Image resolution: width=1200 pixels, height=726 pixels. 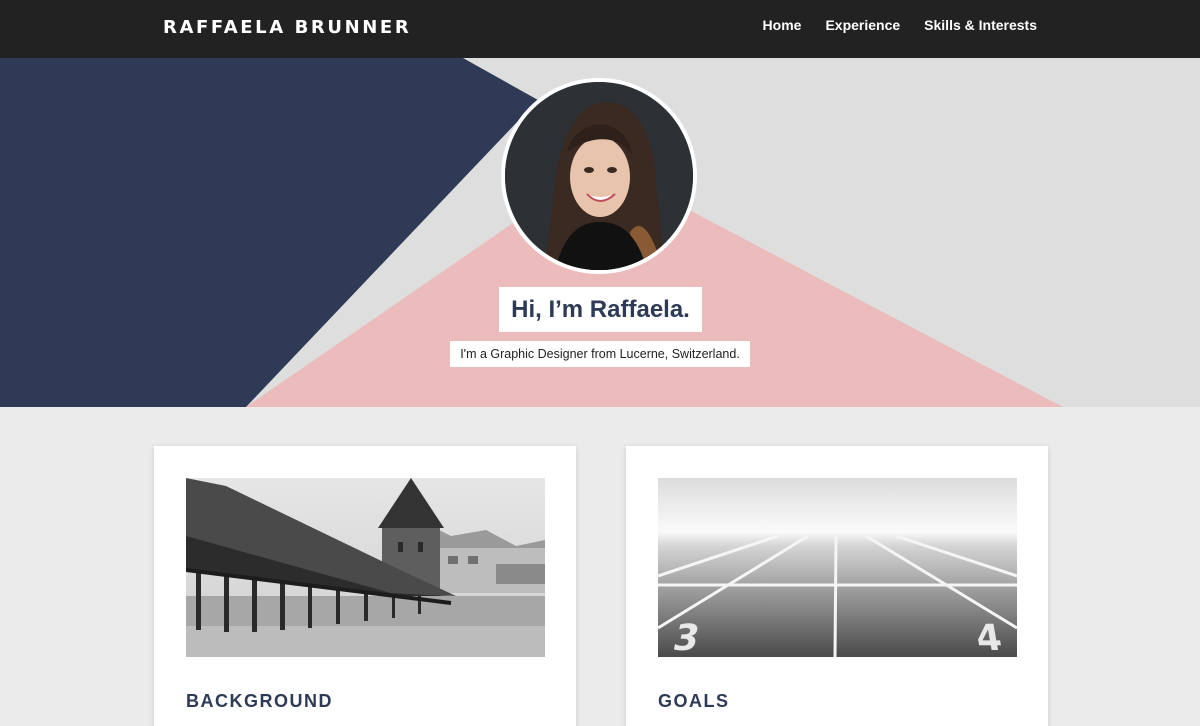 What do you see at coordinates (259, 701) in the screenshot?
I see `background-card-title: BACKGROUND` at bounding box center [259, 701].